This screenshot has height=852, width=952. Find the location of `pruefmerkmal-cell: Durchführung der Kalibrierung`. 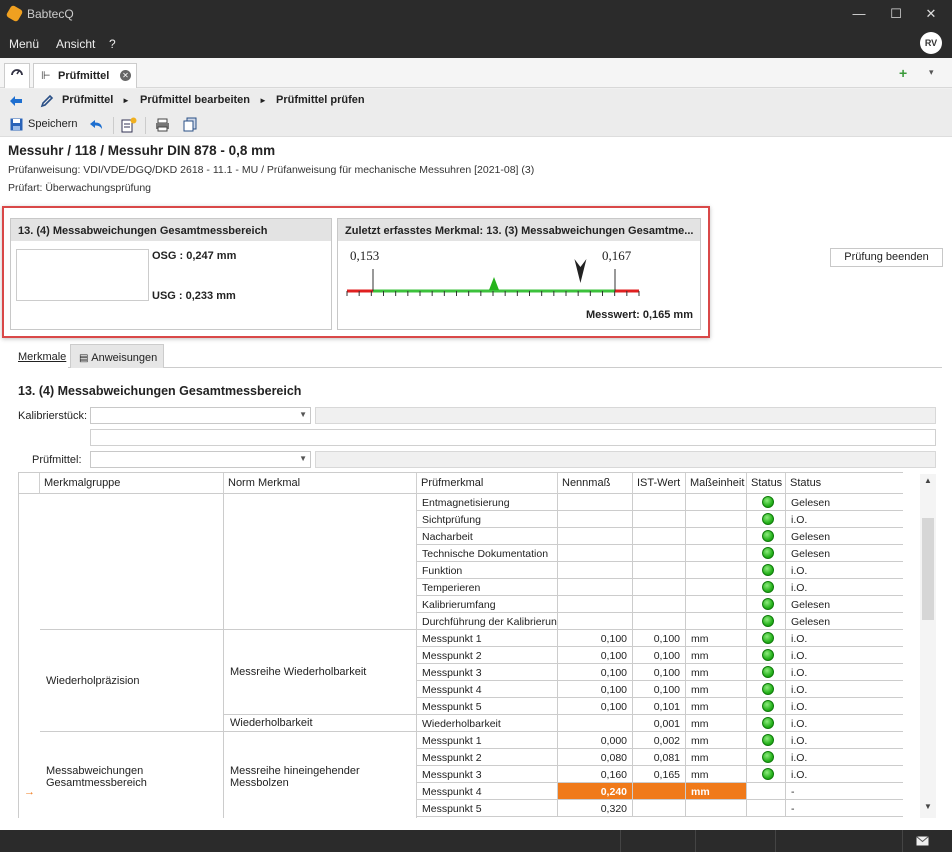

pruefmerkmal-cell: Durchführung der Kalibrierung is located at coordinates (487, 621).